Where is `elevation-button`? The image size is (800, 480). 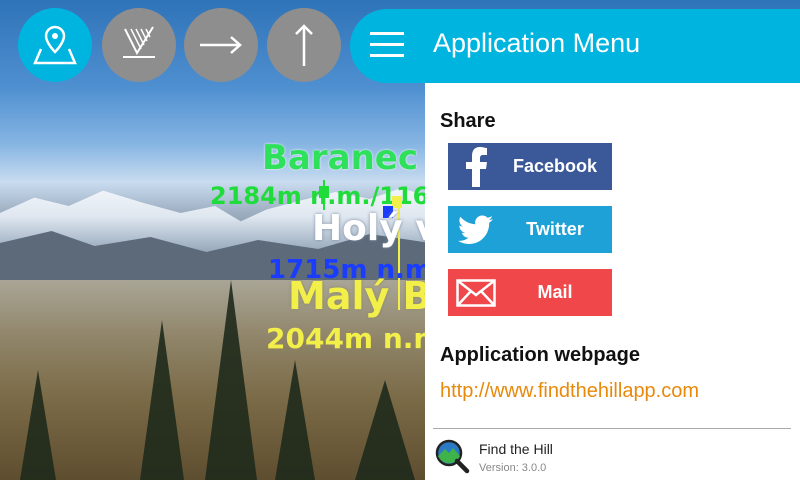
elevation-button is located at coordinates (304, 45).